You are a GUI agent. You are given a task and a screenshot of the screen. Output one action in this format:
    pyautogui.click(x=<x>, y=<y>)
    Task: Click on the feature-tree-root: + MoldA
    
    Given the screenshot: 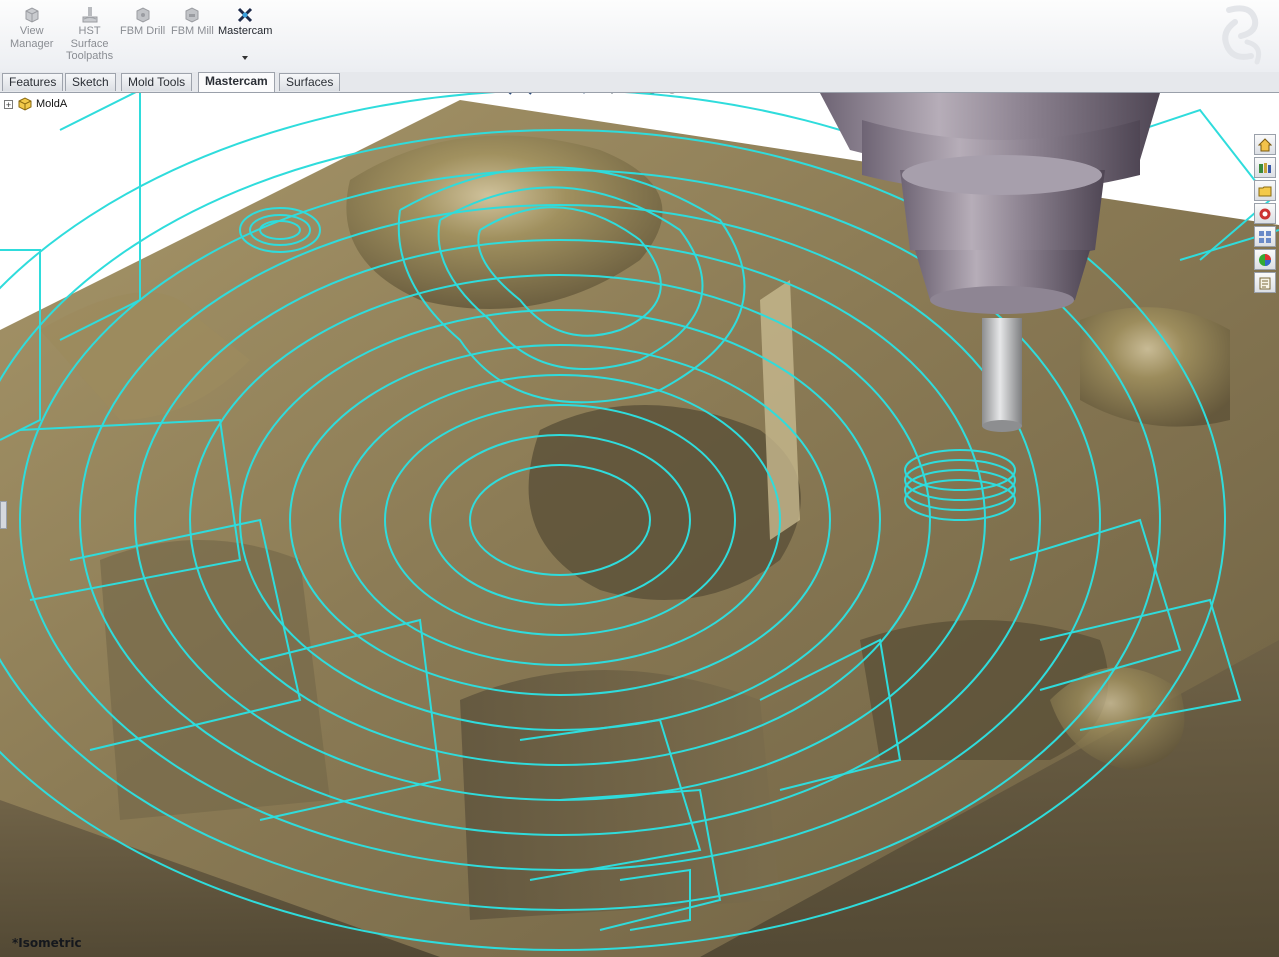 What is the action you would take?
    pyautogui.click(x=35, y=104)
    